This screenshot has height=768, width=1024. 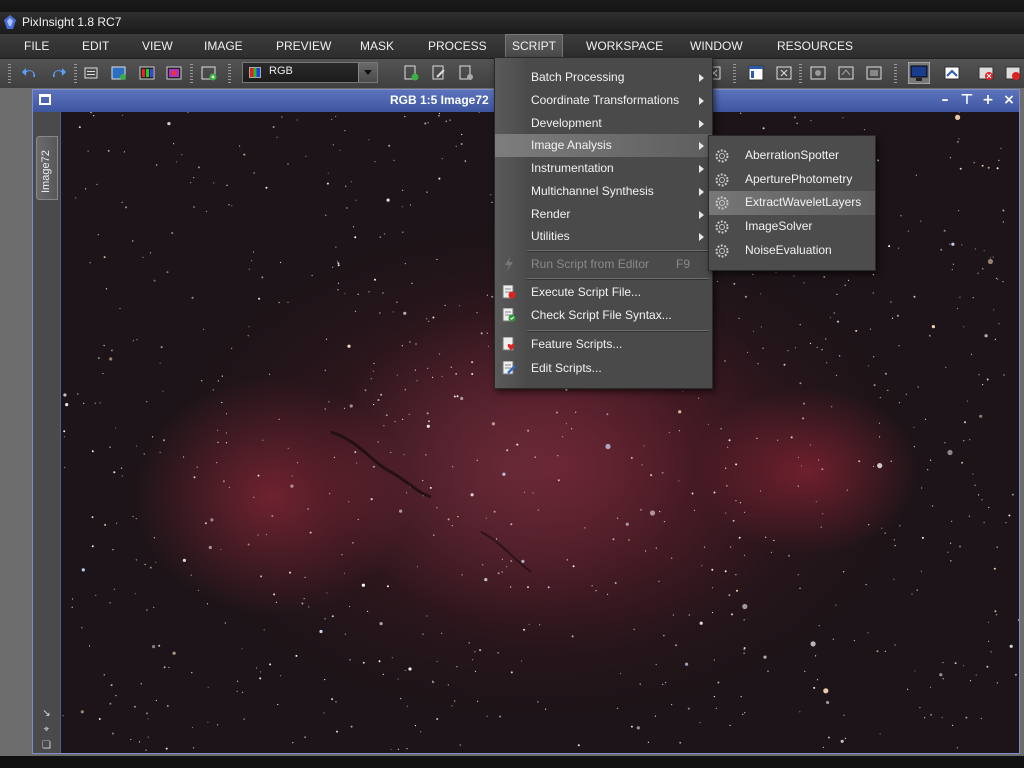 What do you see at coordinates (716, 46) in the screenshot?
I see `menu-window: WINDOW` at bounding box center [716, 46].